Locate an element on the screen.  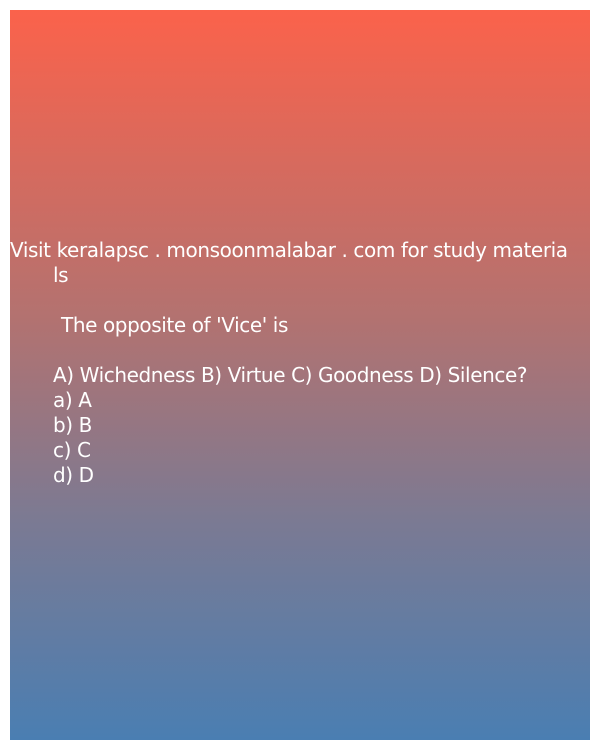
promo-text-line-2: ls is located at coordinates (61, 275).